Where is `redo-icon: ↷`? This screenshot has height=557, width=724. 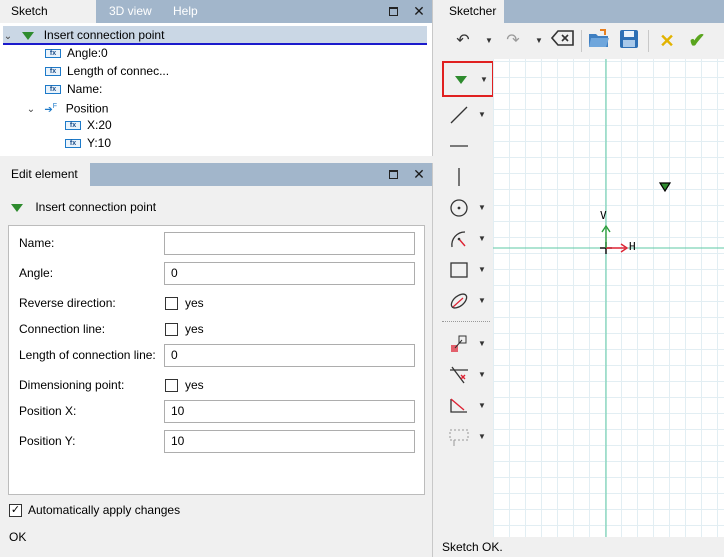 redo-icon: ↷ is located at coordinates (513, 41).